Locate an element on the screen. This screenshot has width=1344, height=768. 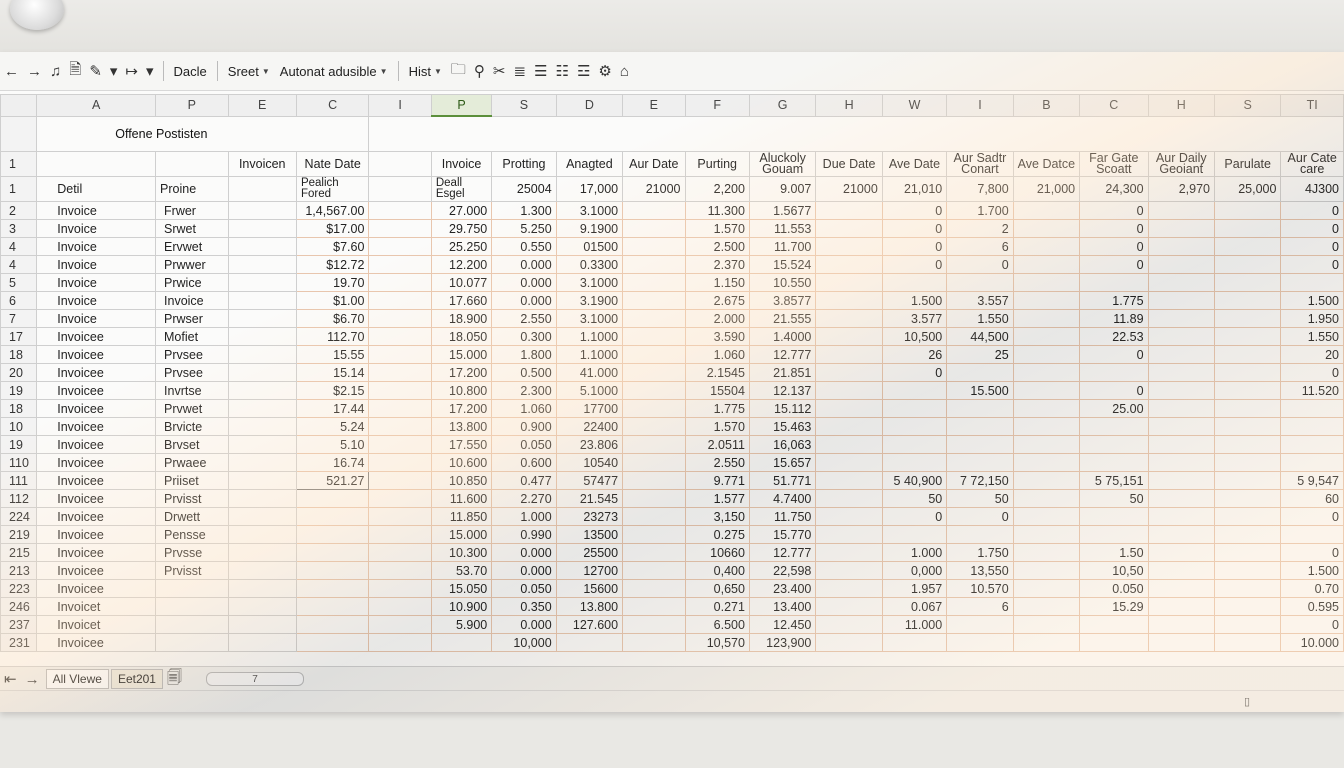
cell: 1.957 is located at coordinates (914, 588).